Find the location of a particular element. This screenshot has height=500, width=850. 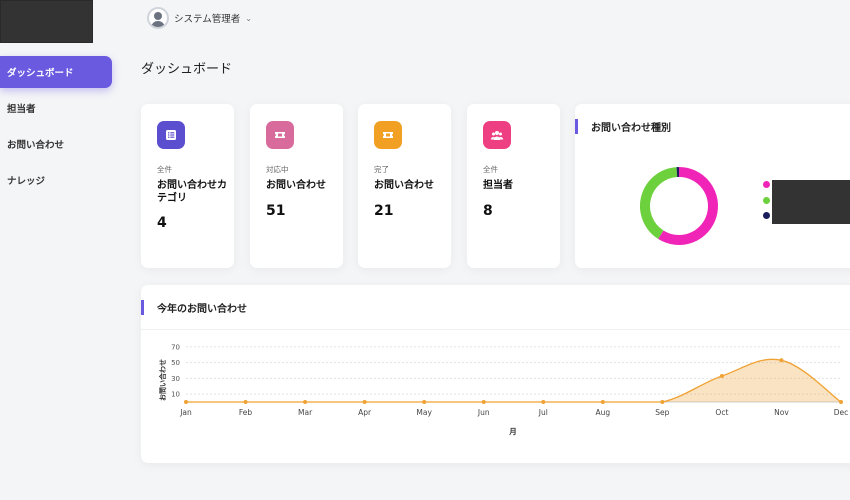

x-tick-label: Jan is located at coordinates (185, 412).